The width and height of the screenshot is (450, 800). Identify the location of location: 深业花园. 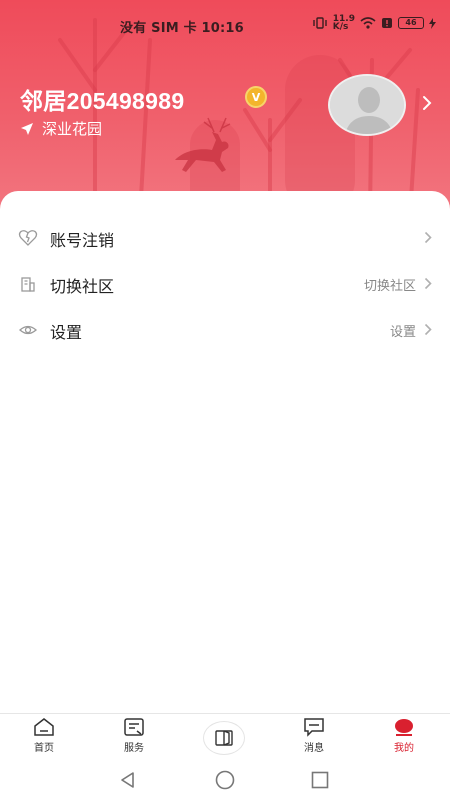
(61, 128).